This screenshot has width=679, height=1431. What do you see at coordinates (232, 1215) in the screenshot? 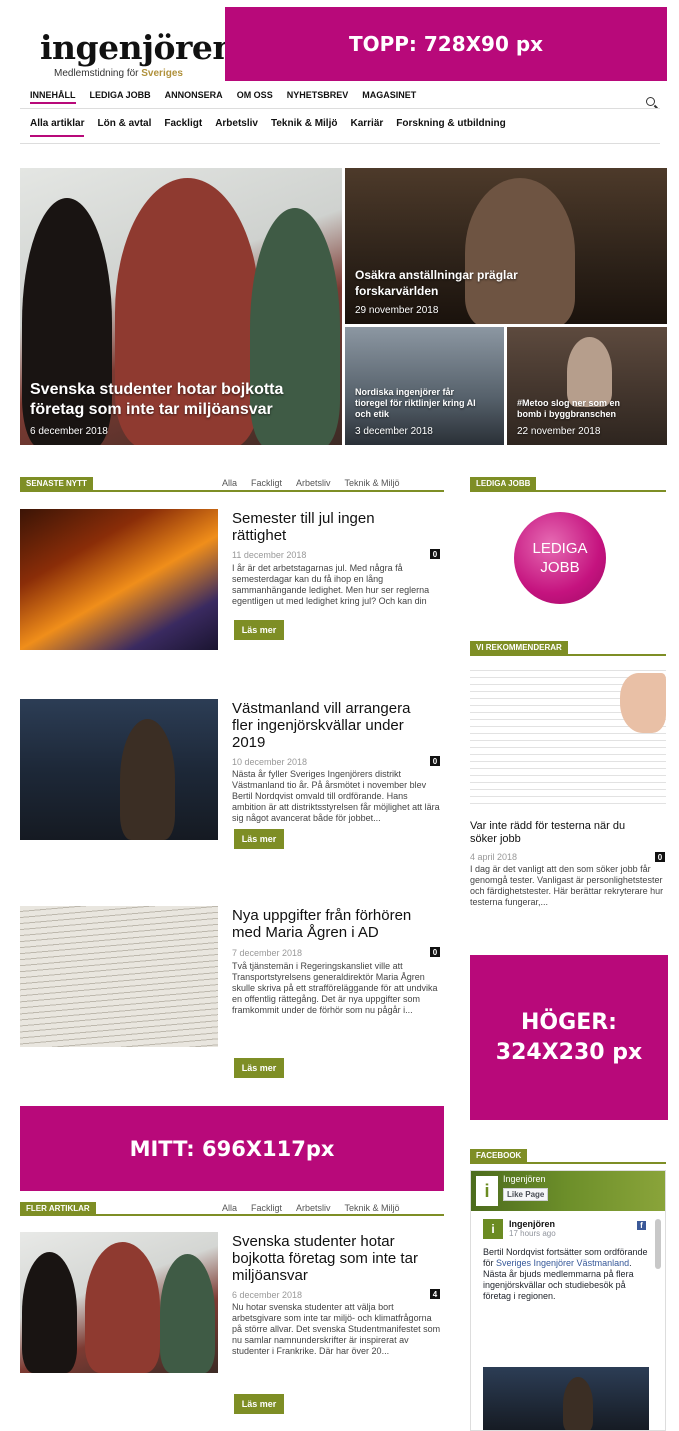
I see `section-line-more` at bounding box center [232, 1215].